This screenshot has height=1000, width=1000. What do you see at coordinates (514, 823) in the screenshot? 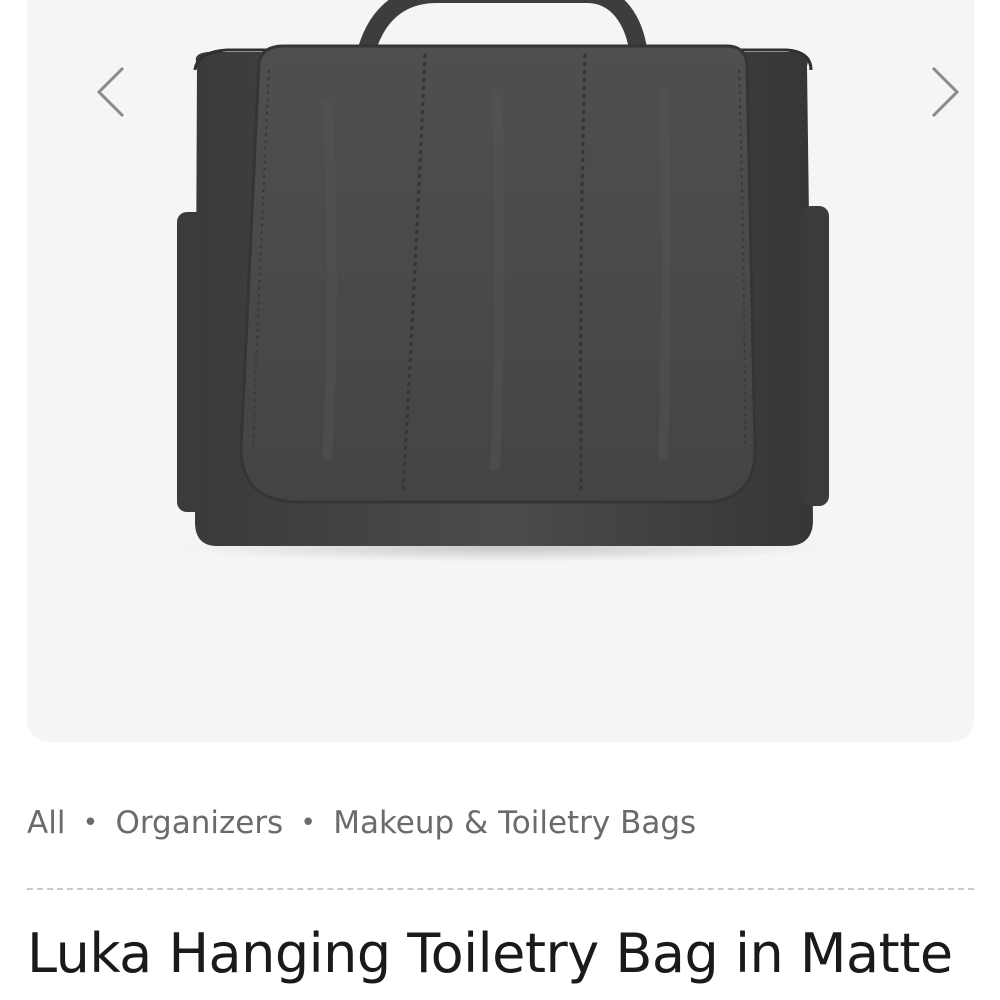
I see `breadcrumb-link-makeup-toiletry-bags: Makeup & Toiletry Bags` at bounding box center [514, 823].